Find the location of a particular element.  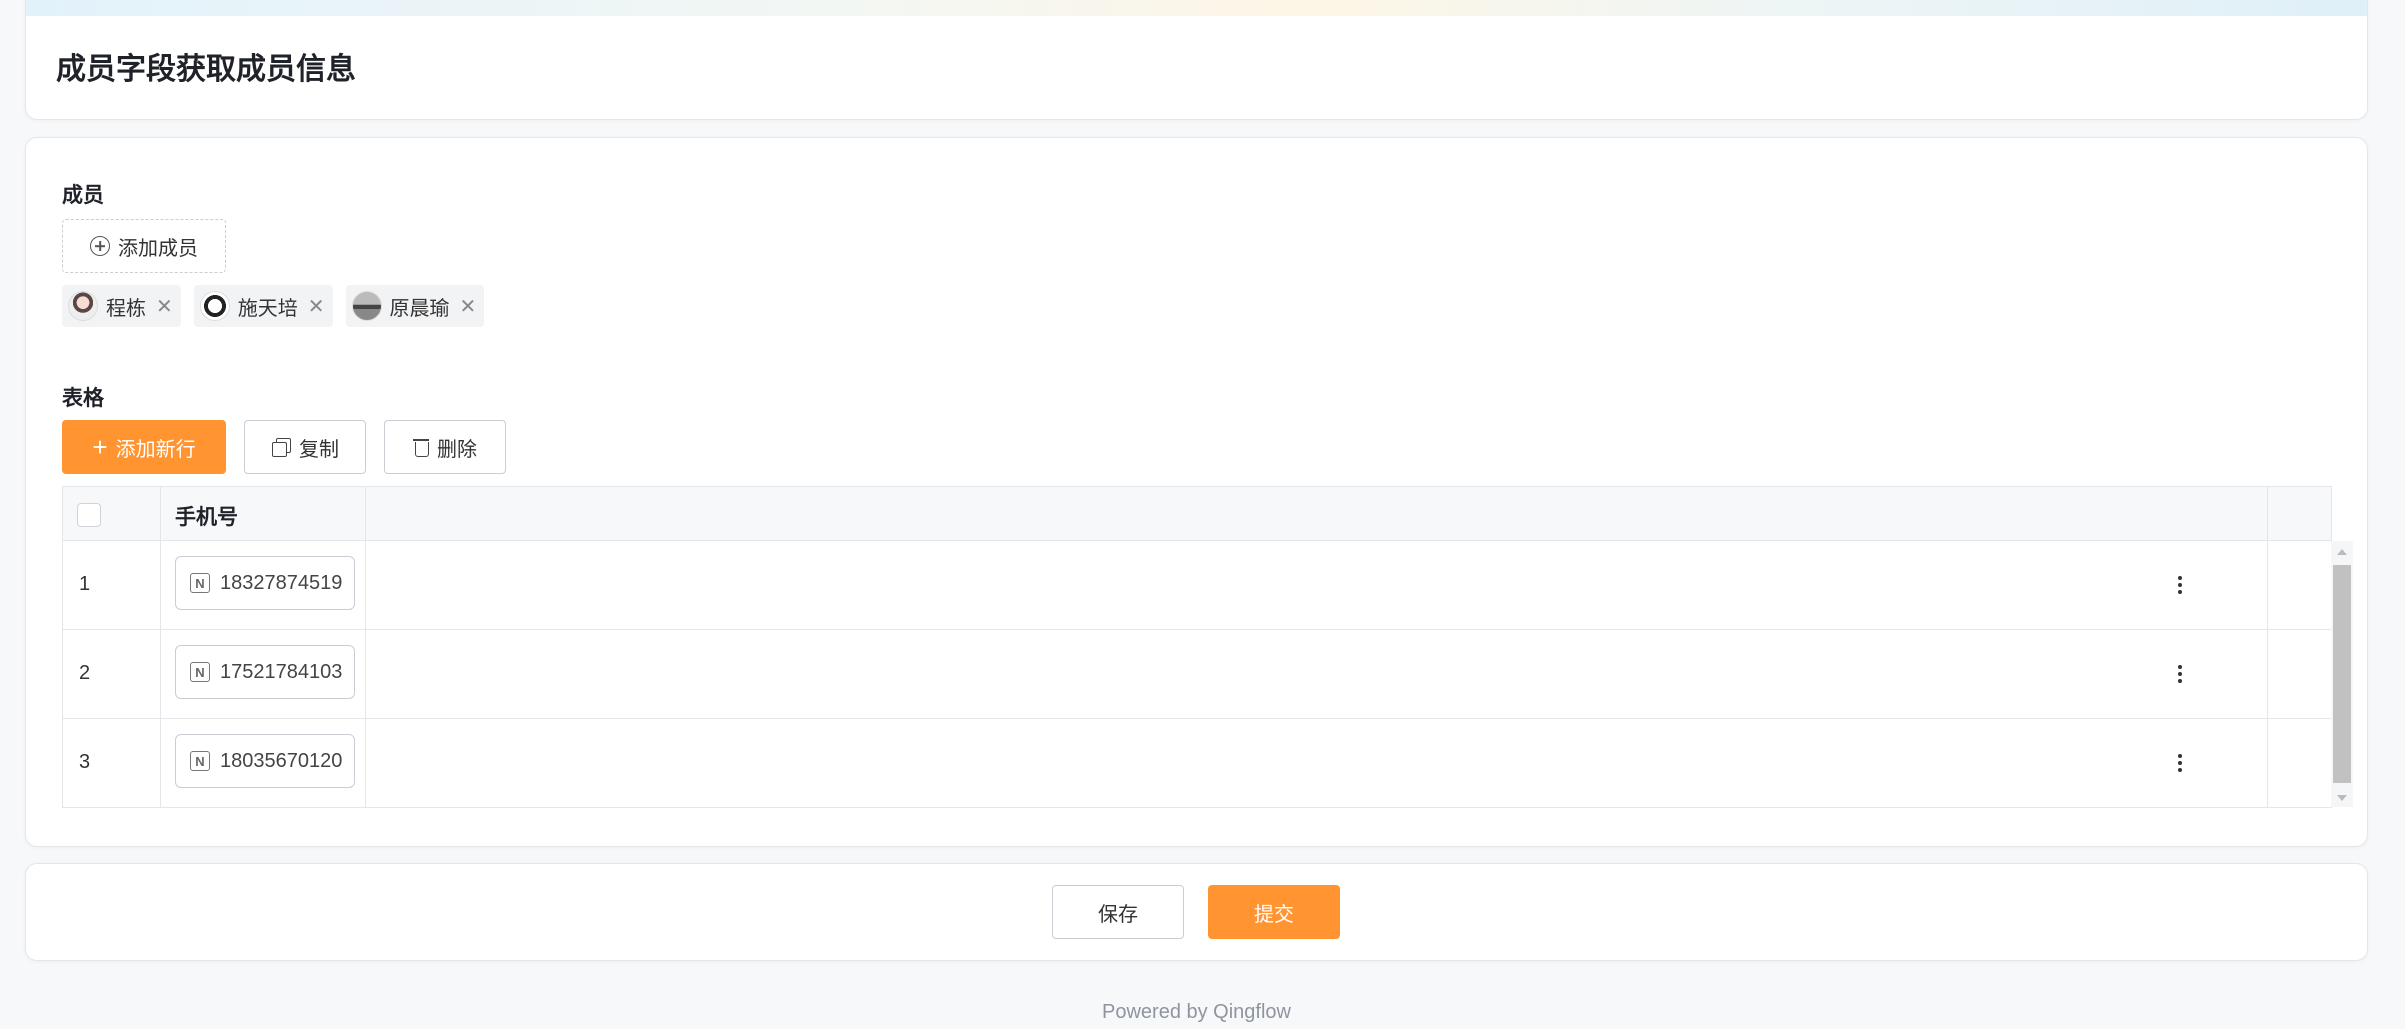

page-title: 成员字段获取成员信息 is located at coordinates (206, 69).